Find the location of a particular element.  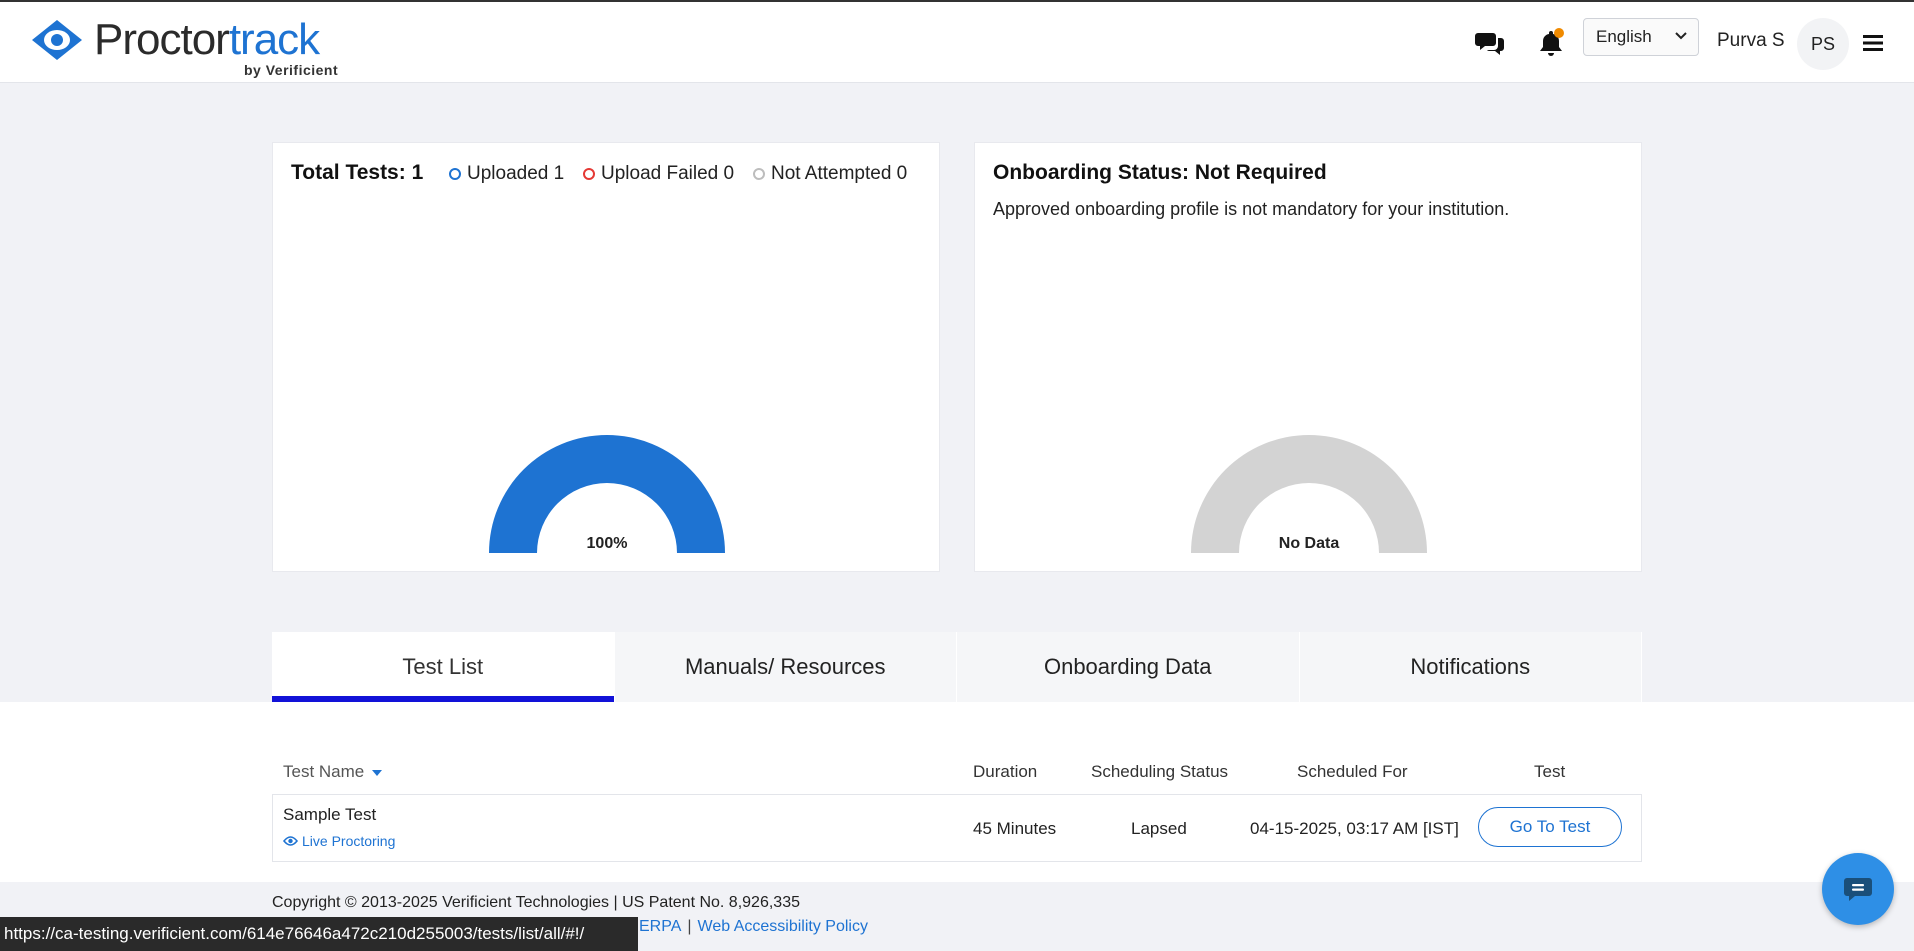

chat-widget-button is located at coordinates (1858, 889).